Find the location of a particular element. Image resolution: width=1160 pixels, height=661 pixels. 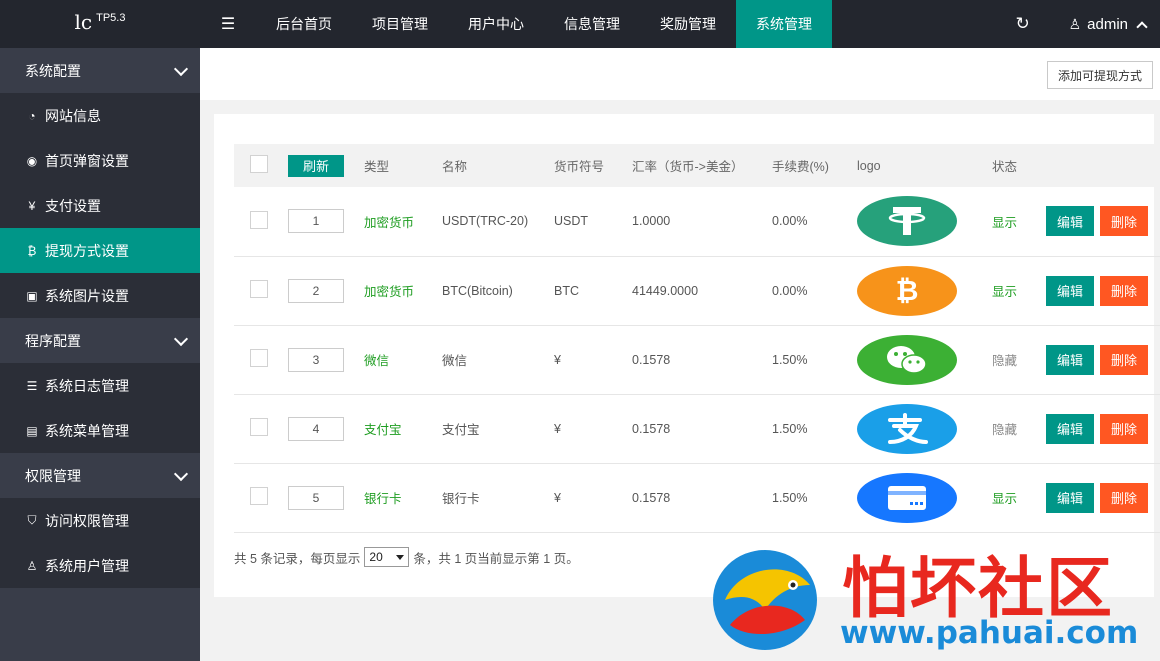

sidebar-item-menus: ▤ 系统菜单管理 is located at coordinates (100, 430).